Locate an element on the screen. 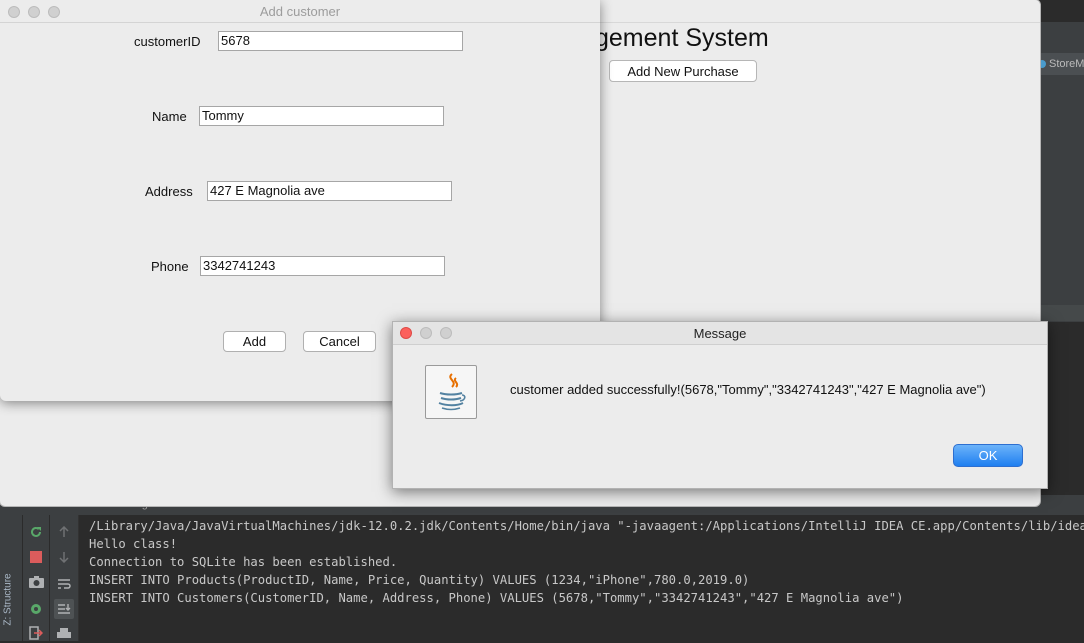 Image resolution: width=1084 pixels, height=643 pixels. run-toolbar-secondary is located at coordinates (64, 578).